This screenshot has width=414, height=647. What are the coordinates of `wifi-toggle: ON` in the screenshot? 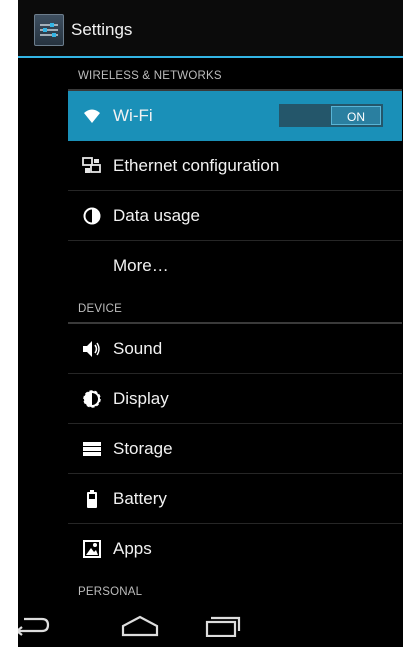 It's located at (331, 115).